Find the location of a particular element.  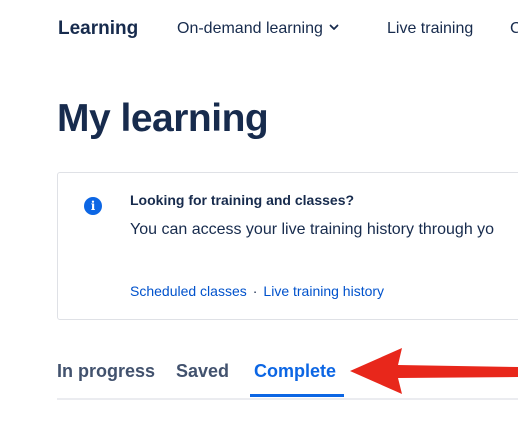

info-links: Scheduled classes · Live training history is located at coordinates (257, 291).